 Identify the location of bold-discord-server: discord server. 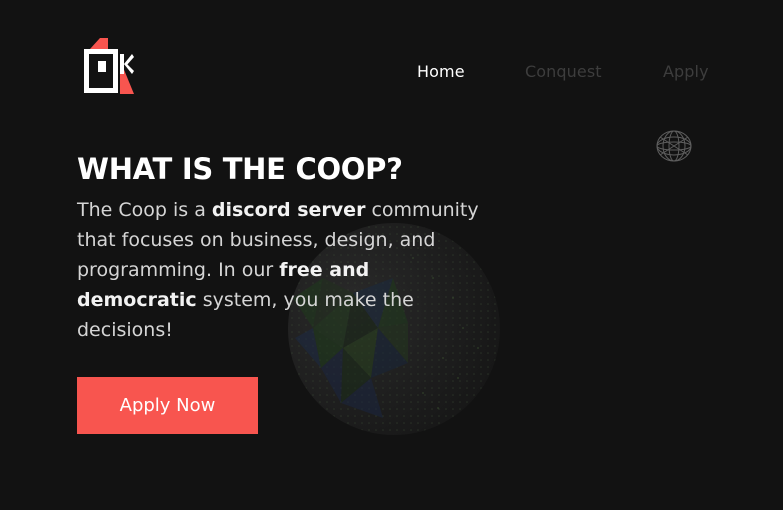
(288, 210).